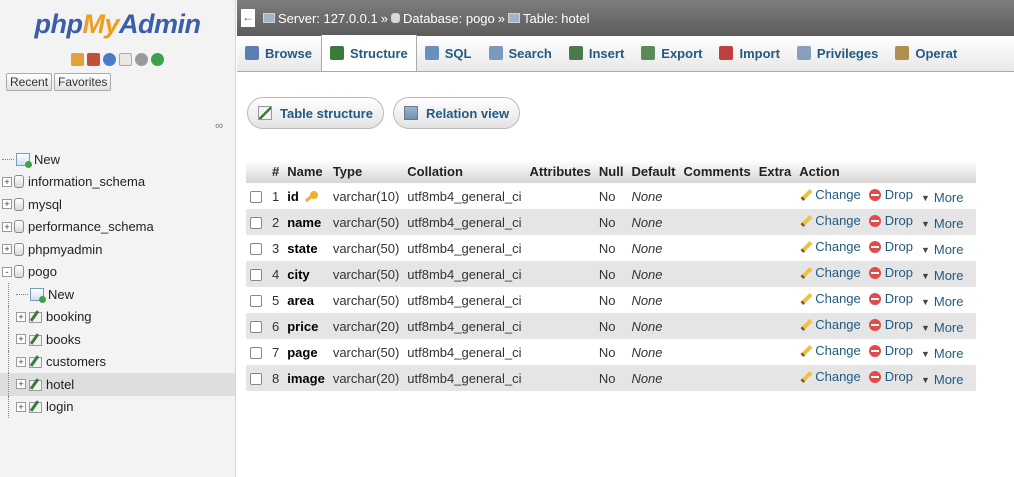 Image resolution: width=1014 pixels, height=477 pixels. What do you see at coordinates (560, 171) in the screenshot?
I see `header-attributes: Attributes` at bounding box center [560, 171].